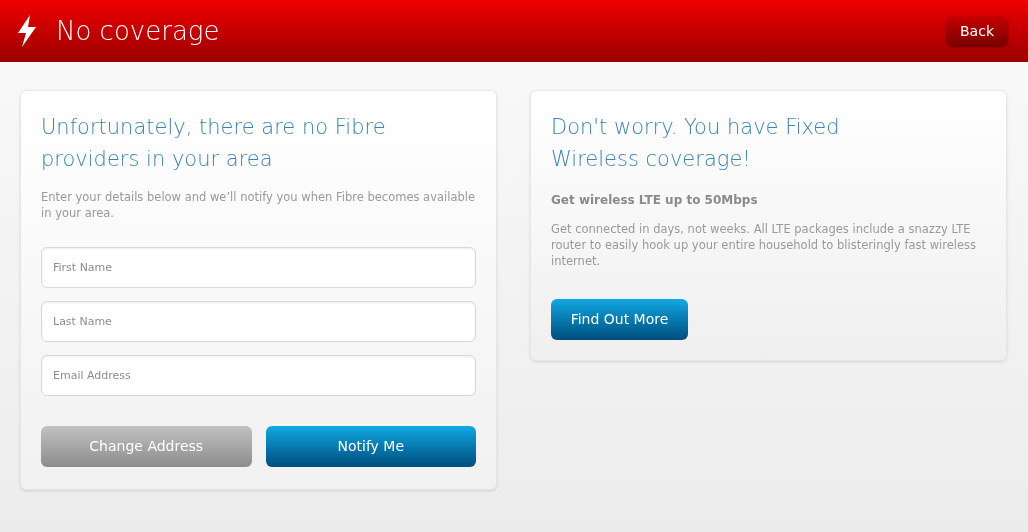  I want to click on lightning-icon, so click(27, 31).